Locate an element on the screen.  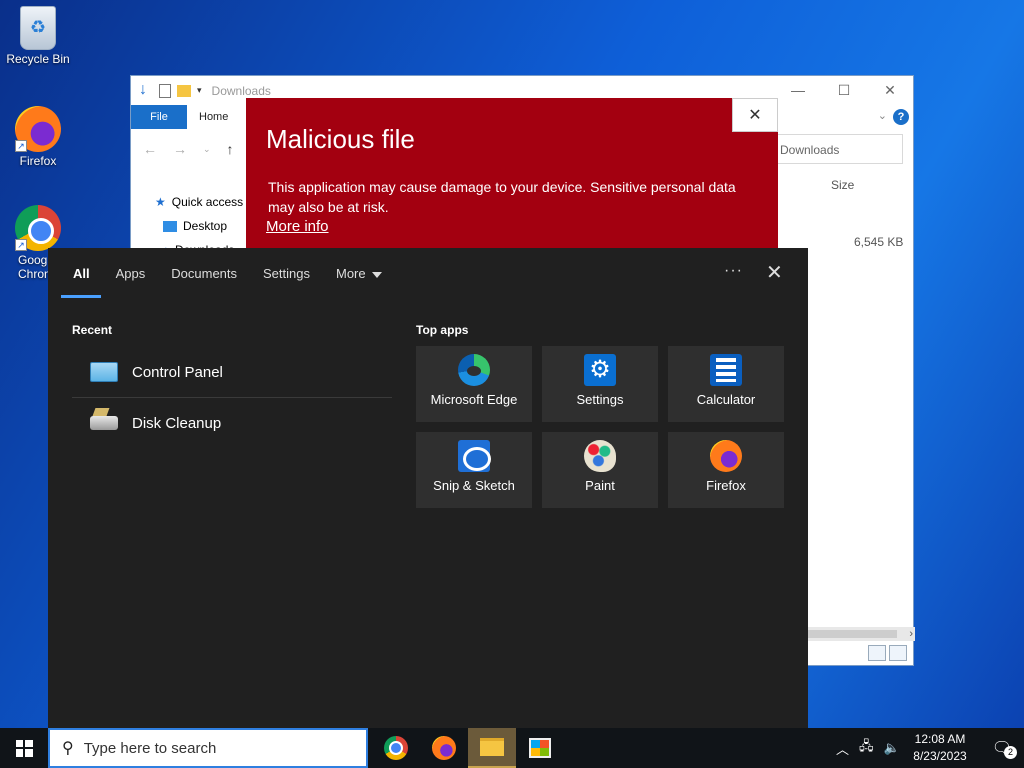
taskbar-app-microsoft-store is located at coordinates (540, 748).